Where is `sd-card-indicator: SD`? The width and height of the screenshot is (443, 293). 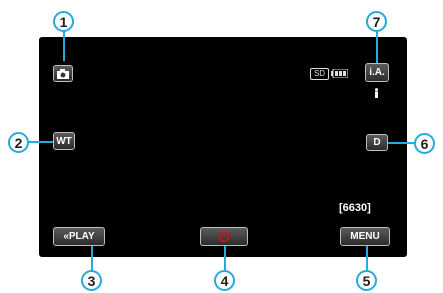
sd-card-indicator: SD is located at coordinates (319, 74).